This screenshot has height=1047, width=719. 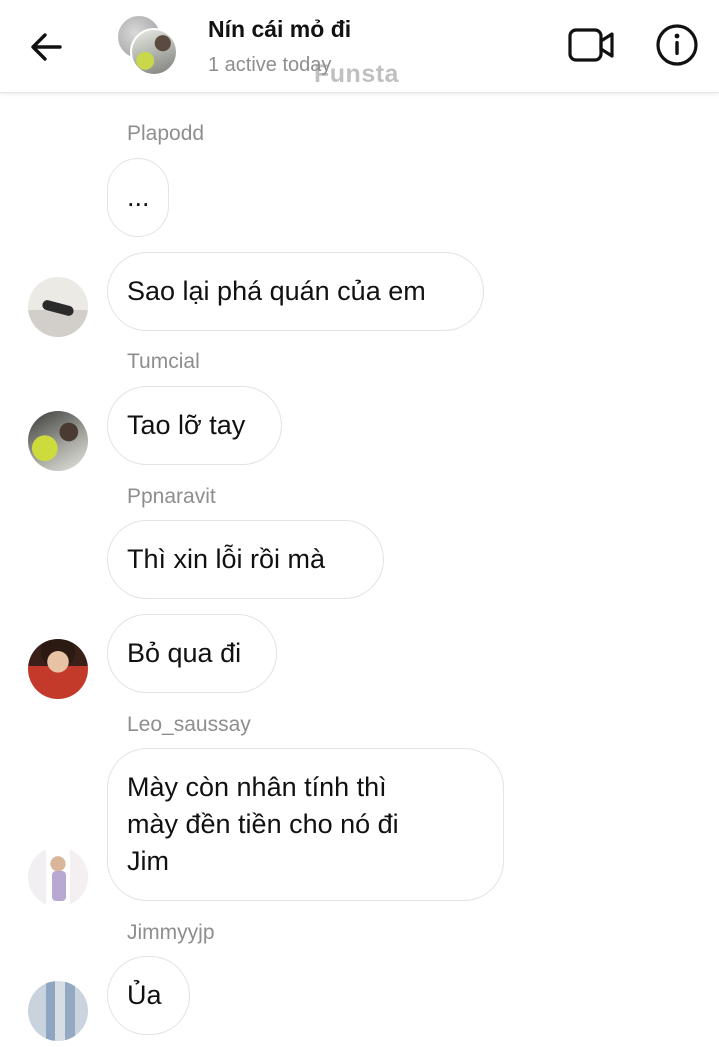 What do you see at coordinates (263, 824) in the screenshot?
I see `message-line: mày đền tiền cho nó đi` at bounding box center [263, 824].